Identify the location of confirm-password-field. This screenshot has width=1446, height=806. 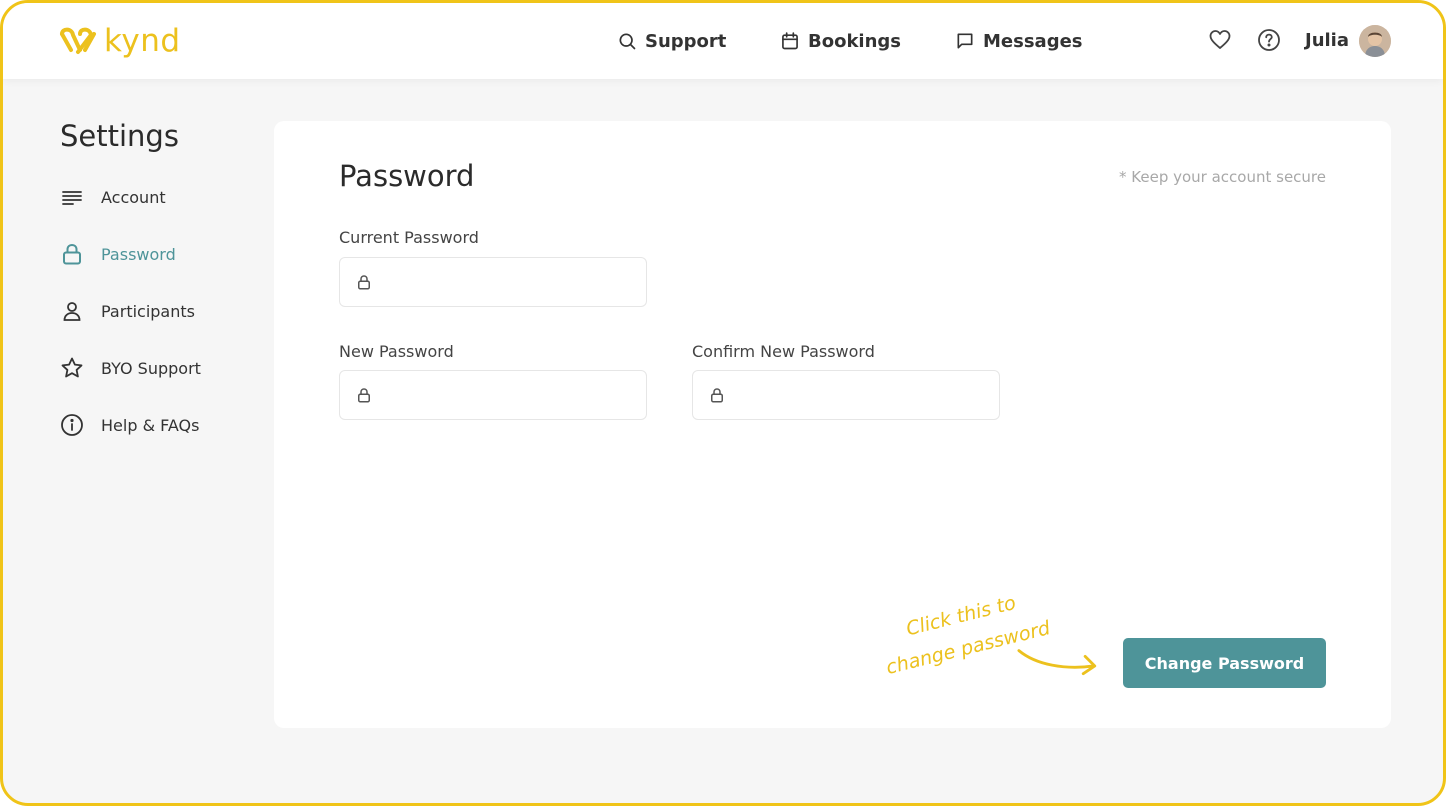
(846, 395).